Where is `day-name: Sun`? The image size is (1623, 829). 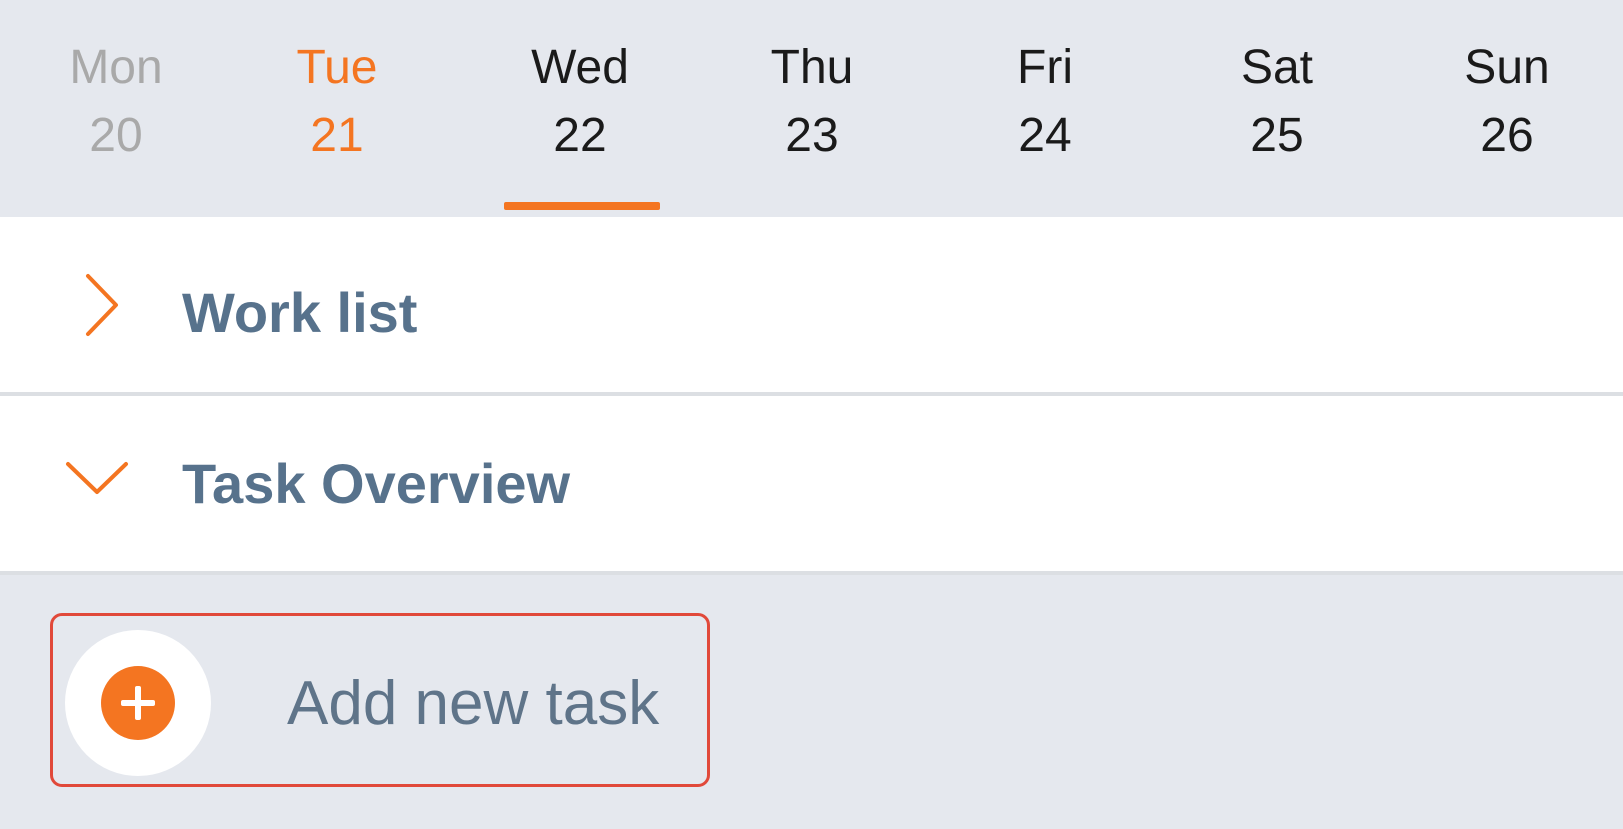 day-name: Sun is located at coordinates (1507, 67).